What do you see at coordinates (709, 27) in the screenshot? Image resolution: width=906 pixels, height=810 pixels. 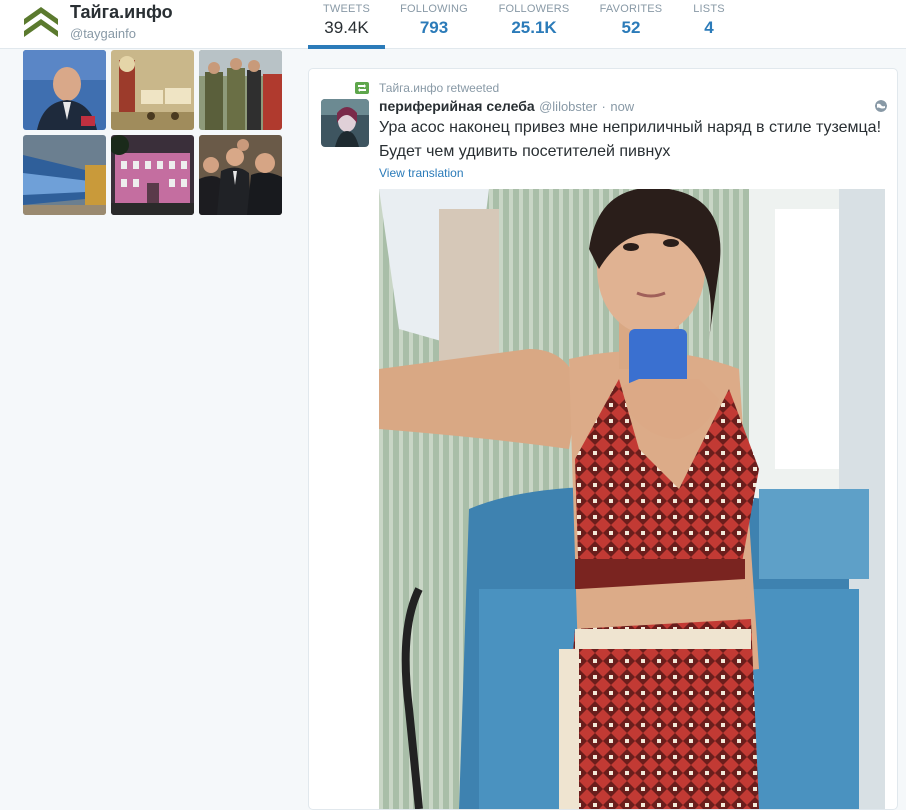 I see `stat-value: 4` at bounding box center [709, 27].